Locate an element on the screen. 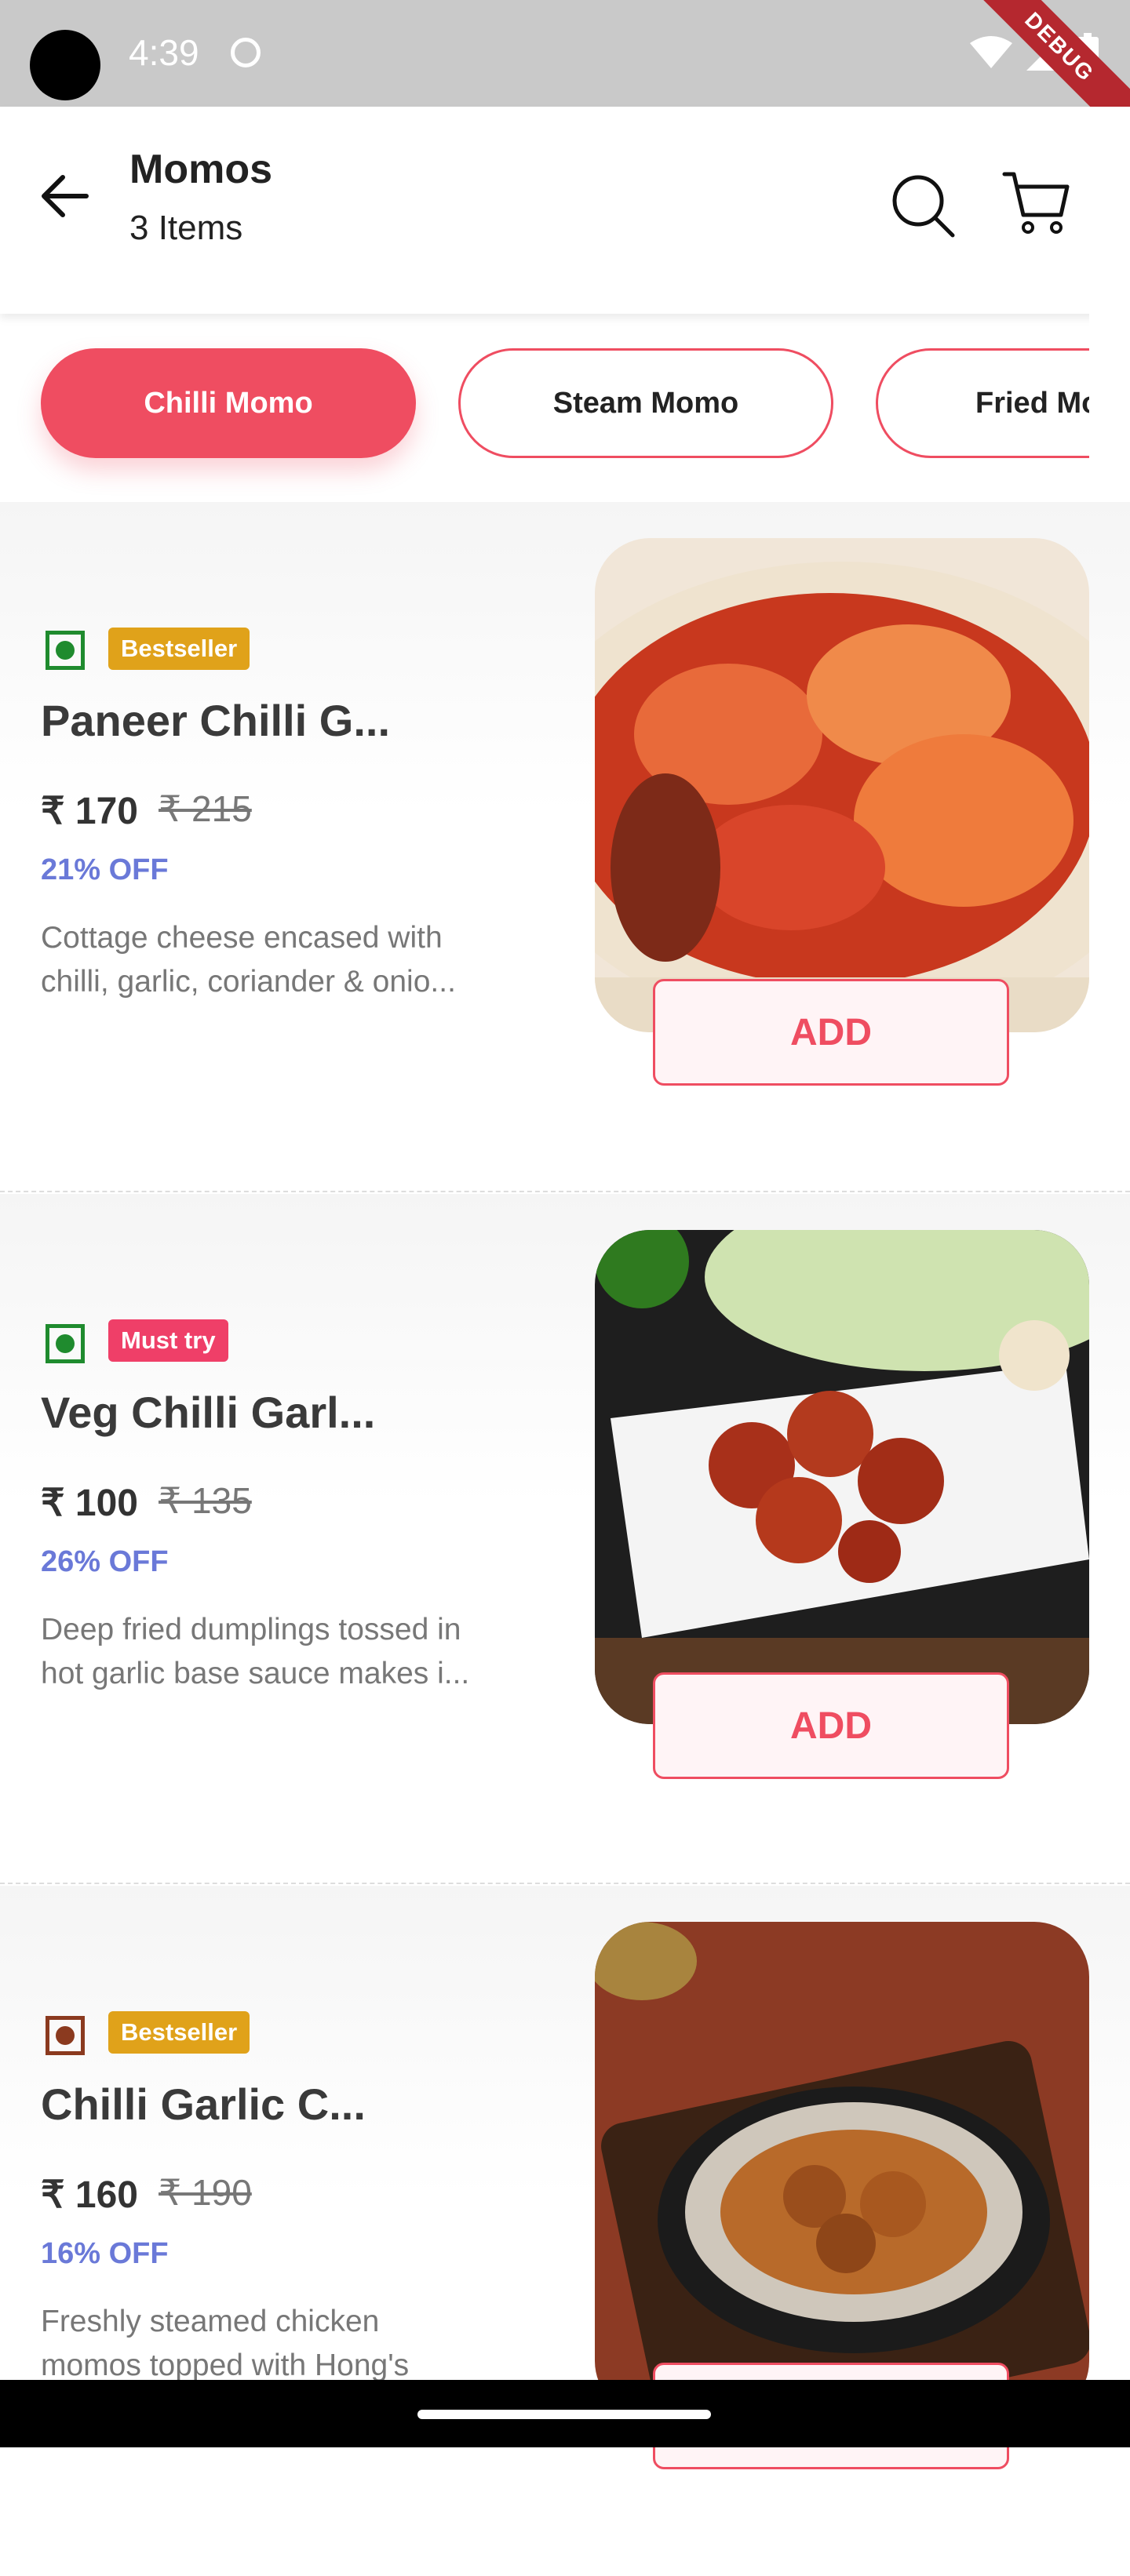 Image resolution: width=1130 pixels, height=2576 pixels. veg-chilli-garlic-momo-photo is located at coordinates (842, 1477).